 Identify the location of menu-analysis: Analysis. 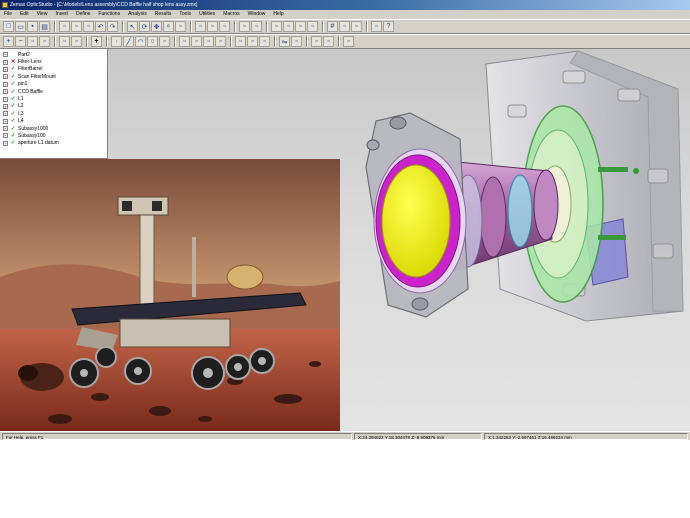
(137, 14).